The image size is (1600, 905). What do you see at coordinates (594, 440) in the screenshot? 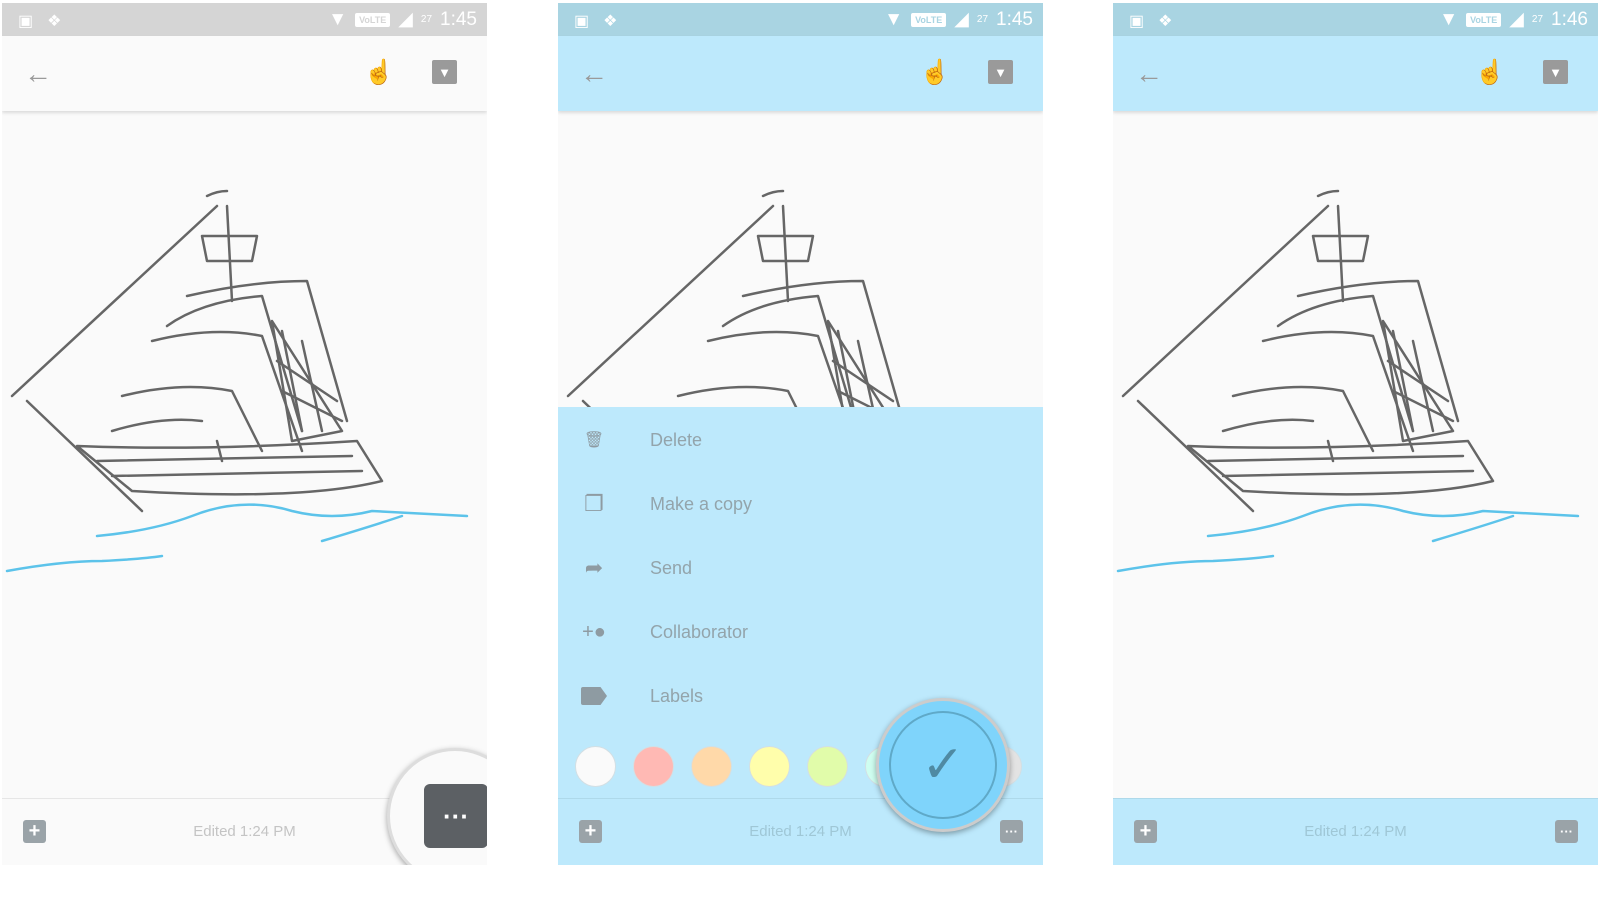
I see `trash-icon: 🗑` at bounding box center [594, 440].